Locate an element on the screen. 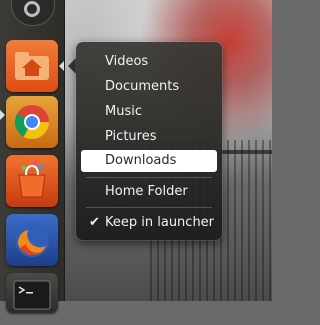 The height and width of the screenshot is (325, 320). dash-gear-icon is located at coordinates (32, 9).